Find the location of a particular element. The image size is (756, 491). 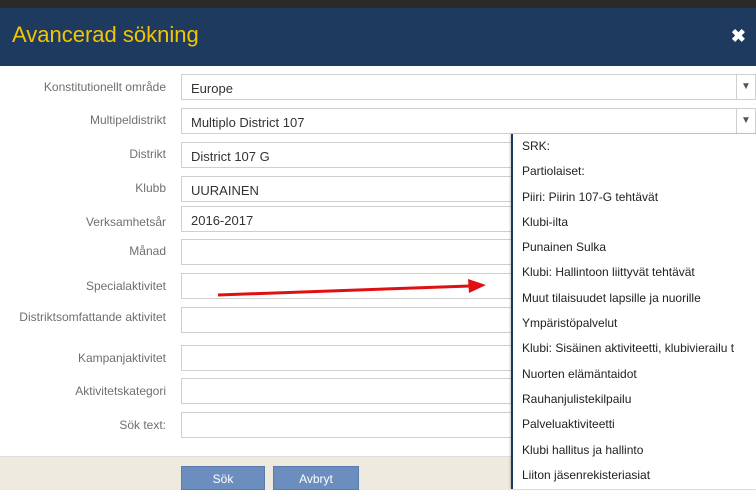

arrow-shaft is located at coordinates (344, 290).